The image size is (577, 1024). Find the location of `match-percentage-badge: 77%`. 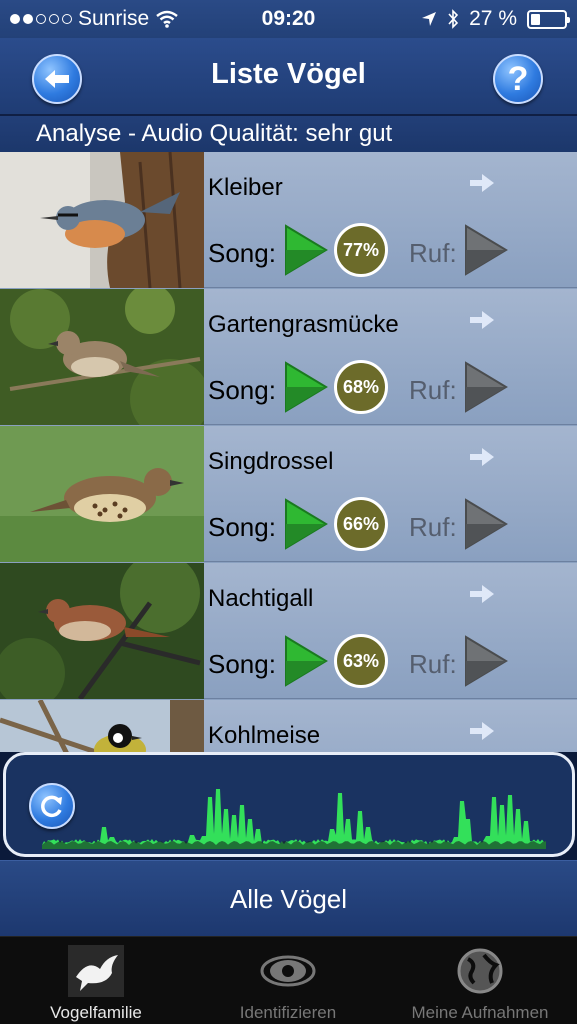

match-percentage-badge: 77% is located at coordinates (361, 250).